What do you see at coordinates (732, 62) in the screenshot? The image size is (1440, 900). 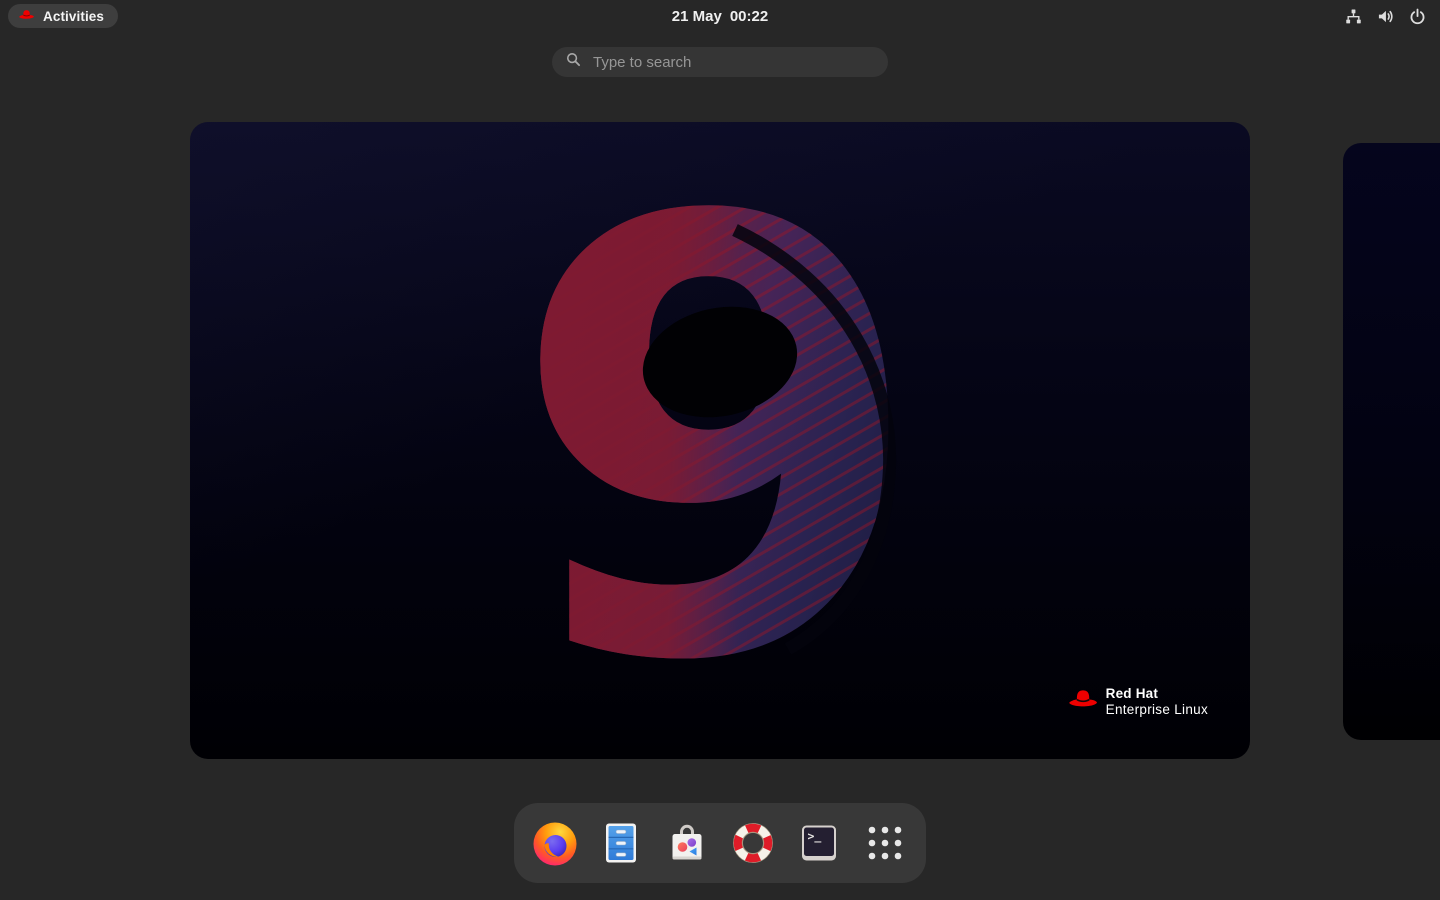 I see `search-input` at bounding box center [732, 62].